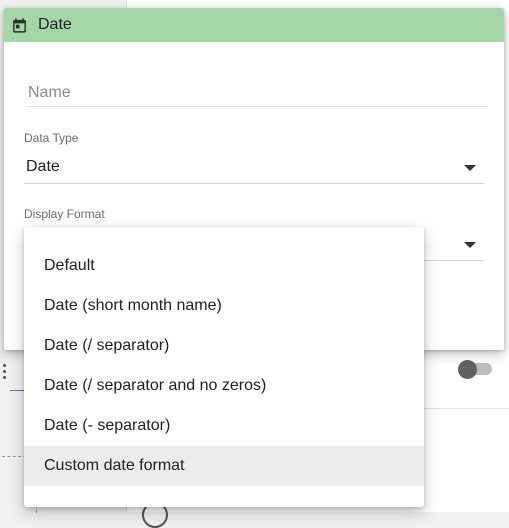 The width and height of the screenshot is (509, 528). What do you see at coordinates (224, 306) in the screenshot?
I see `menu-item-short-month: Date (short month name)` at bounding box center [224, 306].